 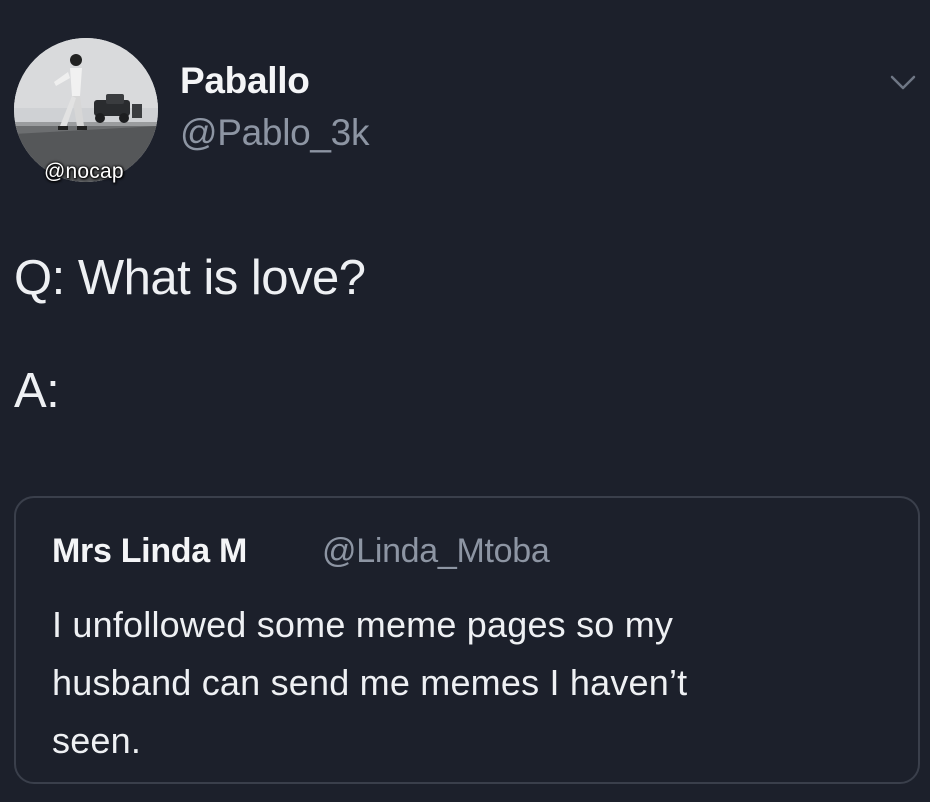 What do you see at coordinates (97, 740) in the screenshot?
I see `quoted-text-line: seen.` at bounding box center [97, 740].